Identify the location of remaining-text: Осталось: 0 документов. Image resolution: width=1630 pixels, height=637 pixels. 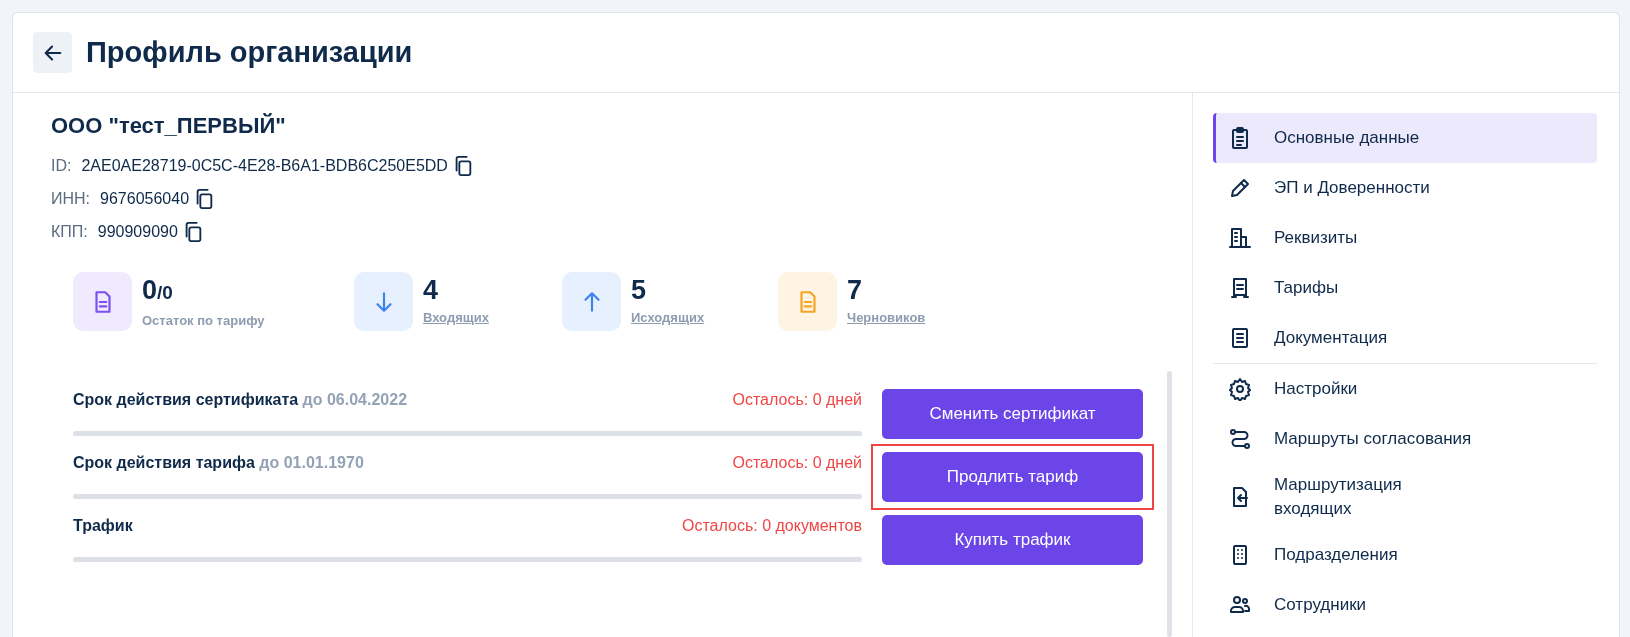
(772, 526).